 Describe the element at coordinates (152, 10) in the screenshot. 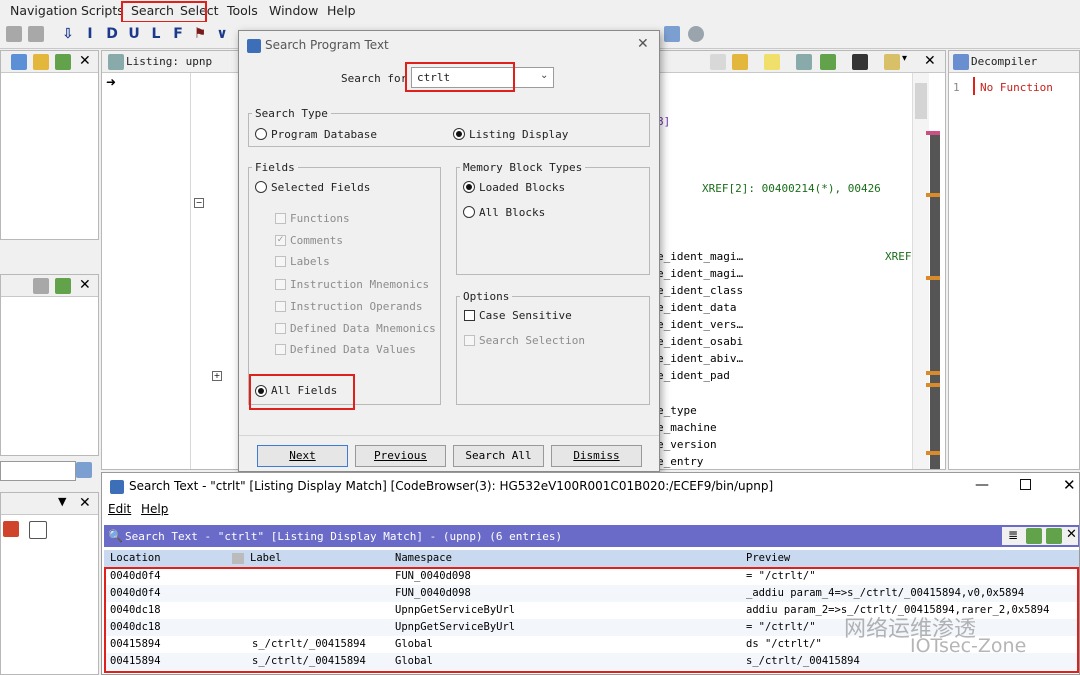

I see `menu-search: Search` at that location.